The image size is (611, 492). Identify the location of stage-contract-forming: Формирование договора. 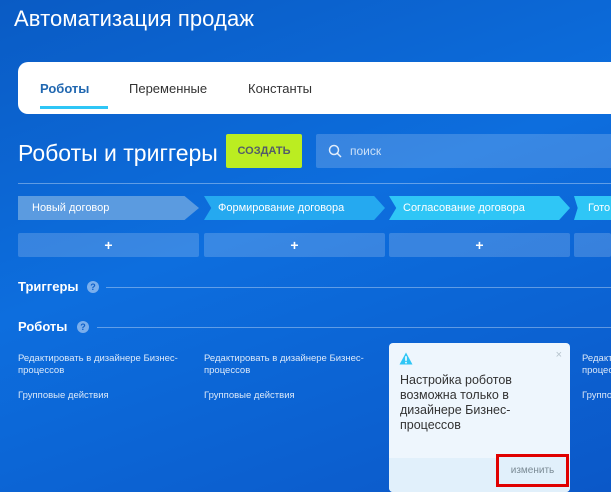
(294, 208).